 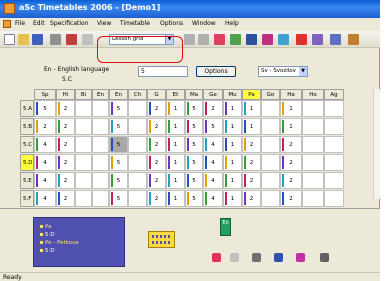 I want to click on column-header: Et, so click(x=175, y=94).